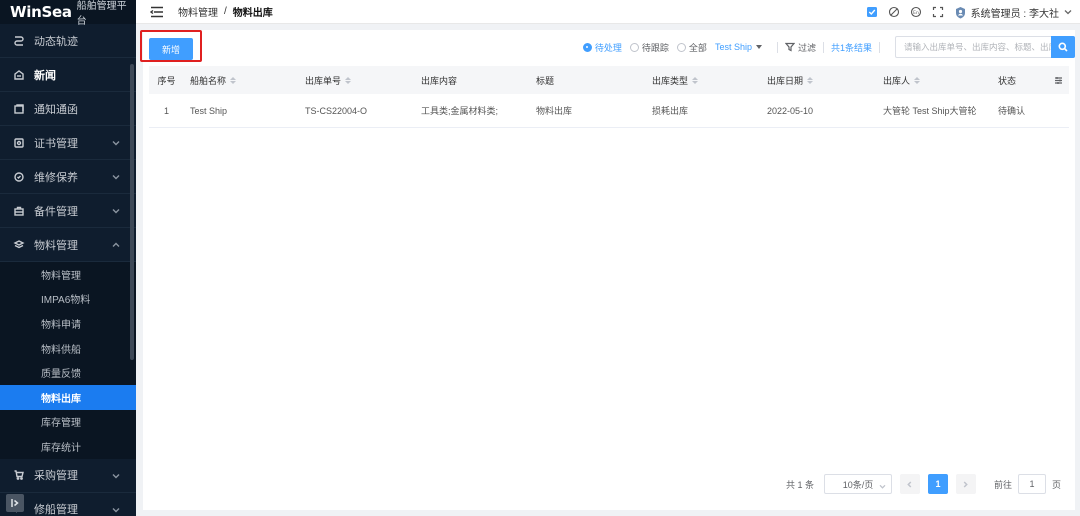  What do you see at coordinates (608, 47) in the screenshot?
I see `radio-label: 待处理` at bounding box center [608, 47].